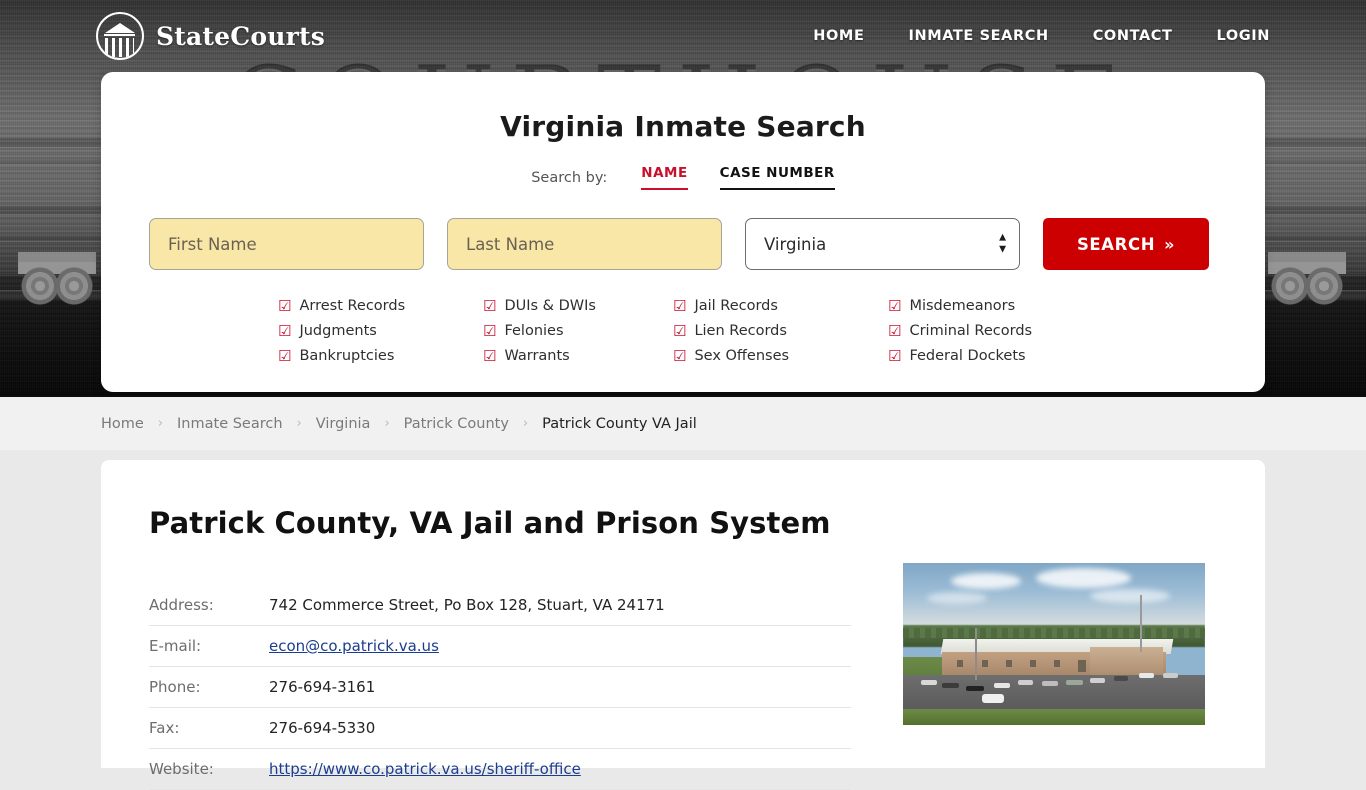 The image size is (1366, 790). I want to click on record-type-item: ☑ Arrest Records, so click(380, 306).